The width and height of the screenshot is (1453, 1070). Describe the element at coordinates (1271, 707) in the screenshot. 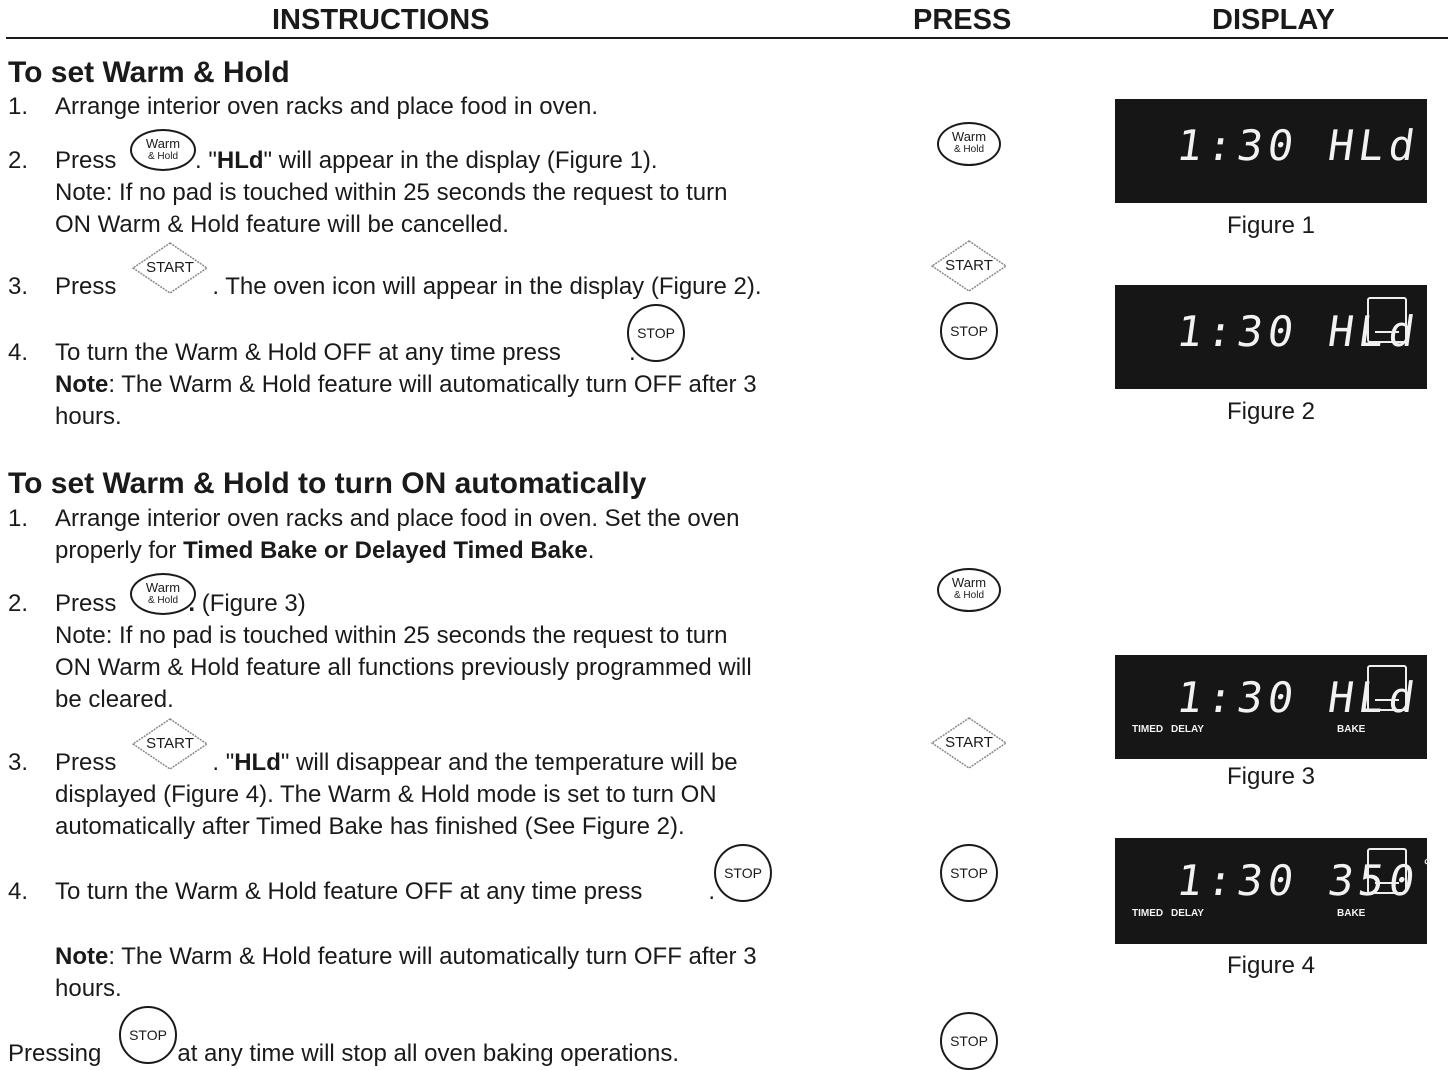

I see `display-figure3: 1:30 HLd TIMED DELAY BAKE` at that location.